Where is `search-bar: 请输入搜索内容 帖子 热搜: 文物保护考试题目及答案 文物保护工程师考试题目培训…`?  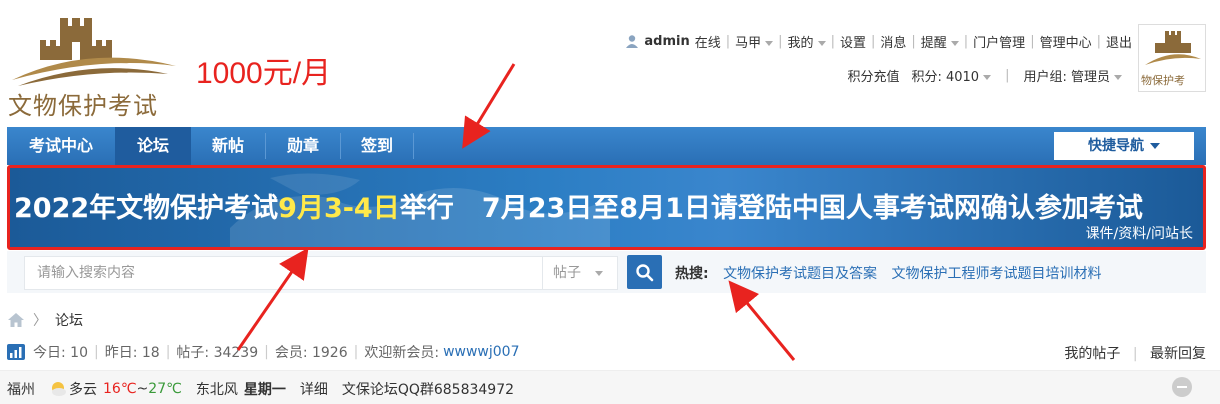
search-bar: 请输入搜索内容 帖子 热搜: 文物保护考试题目及答案 文物保护工程师考试题目培训… is located at coordinates (606, 272).